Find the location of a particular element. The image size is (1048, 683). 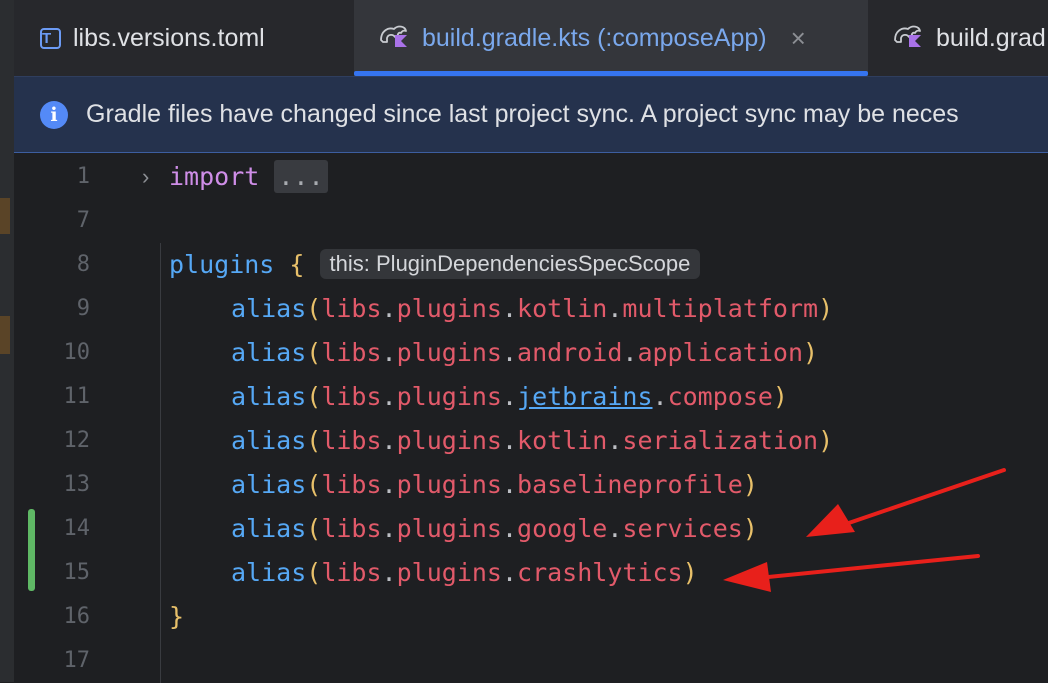

alias-line: alias(libs.plugins.baselineprofile) is located at coordinates (494, 484).